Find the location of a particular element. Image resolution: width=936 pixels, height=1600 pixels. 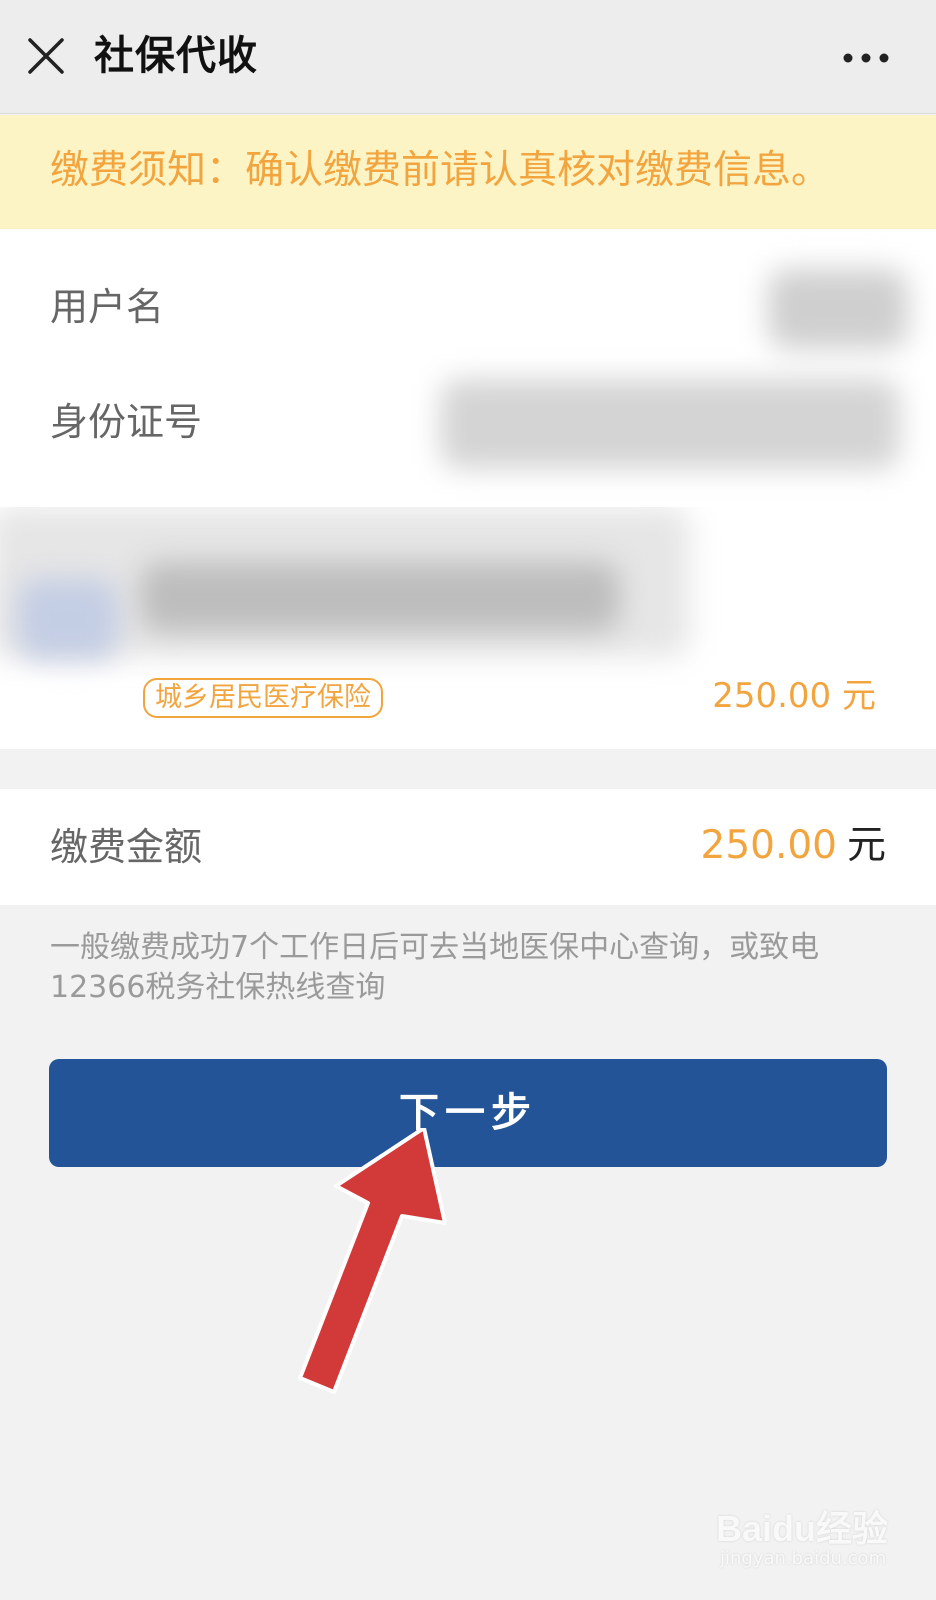

payment-amount-unit: 元 is located at coordinates (866, 845).